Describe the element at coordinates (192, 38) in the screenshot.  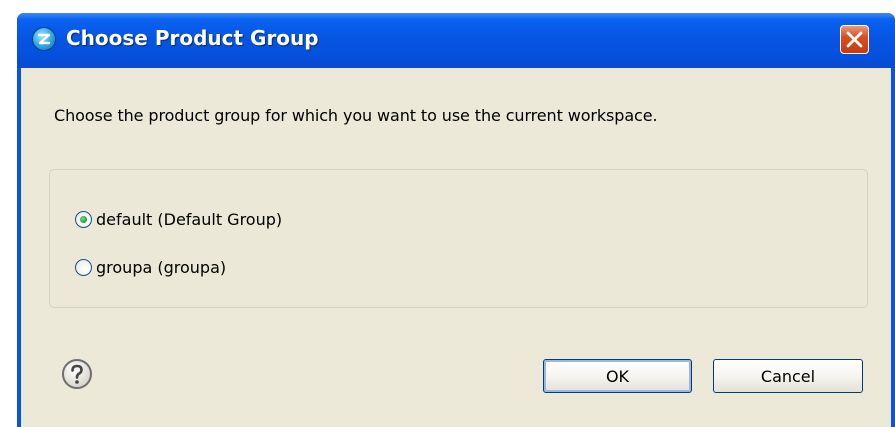
I see `window-title: Choose Product Group` at that location.